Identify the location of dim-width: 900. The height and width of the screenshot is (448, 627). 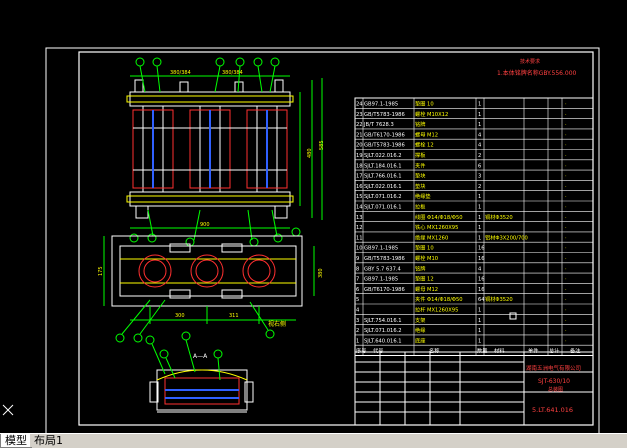
(205, 225).